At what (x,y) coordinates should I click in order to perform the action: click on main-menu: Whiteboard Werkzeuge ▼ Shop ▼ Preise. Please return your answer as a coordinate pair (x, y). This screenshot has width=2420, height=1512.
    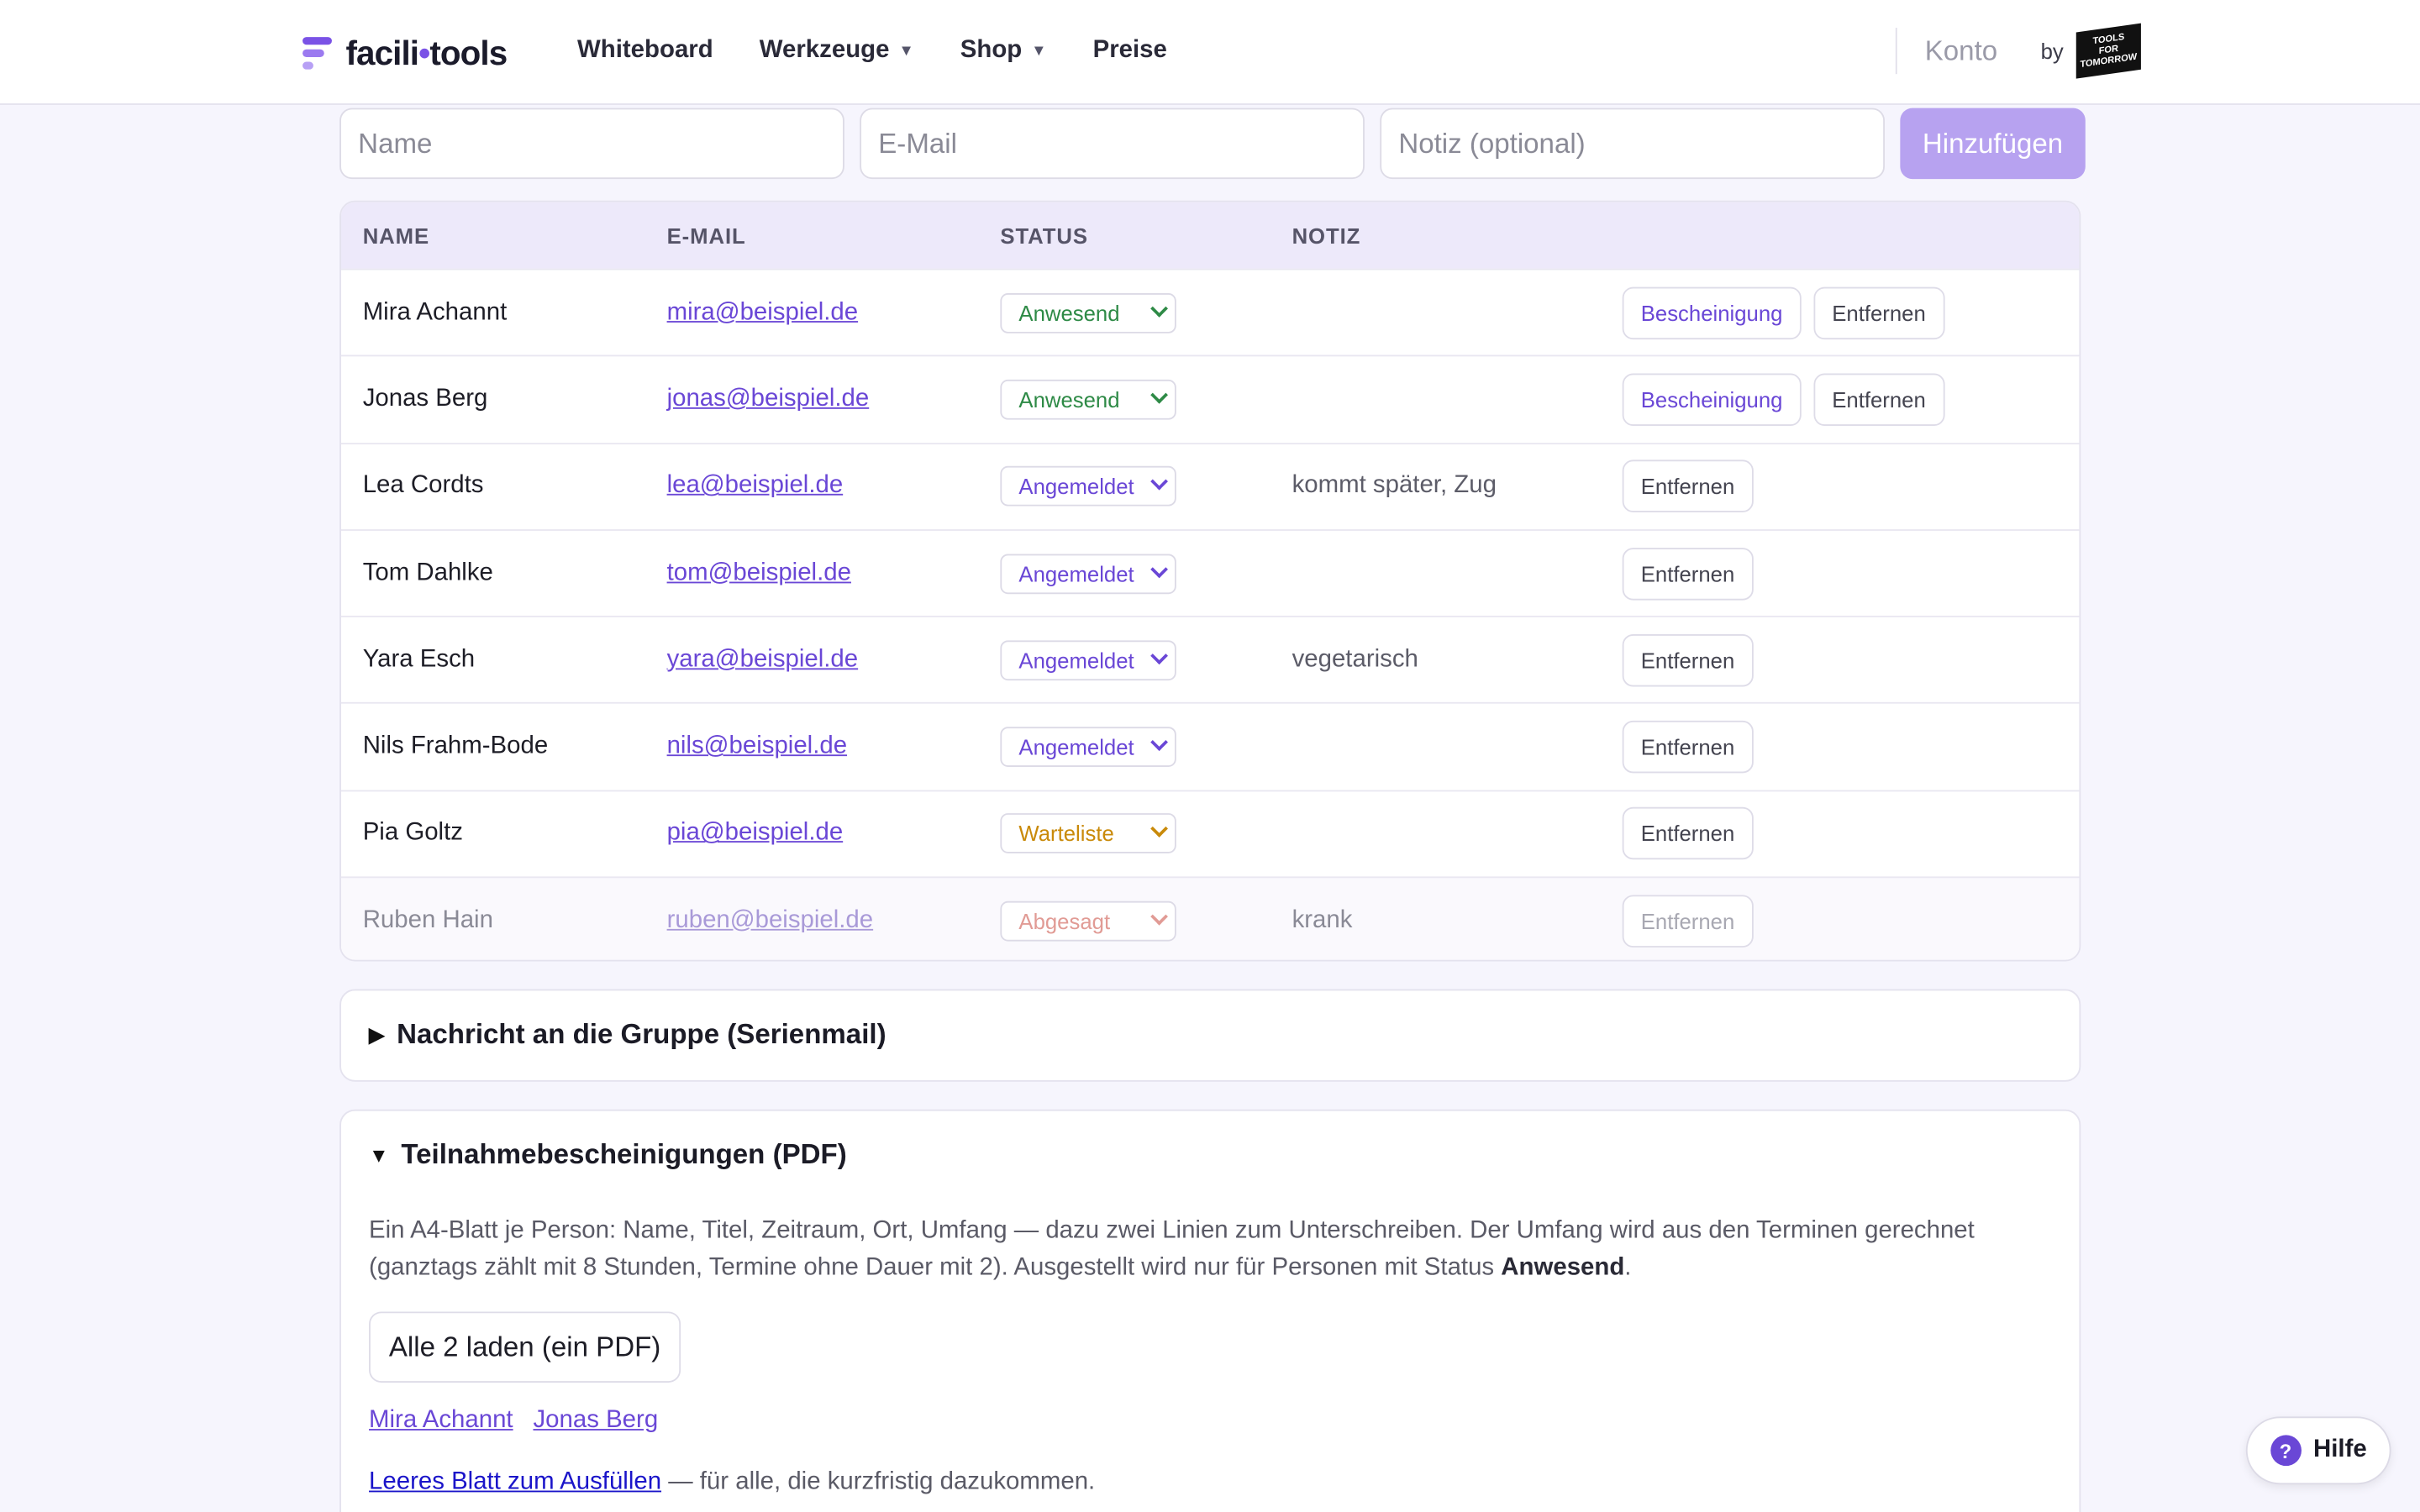
    Looking at the image, I should click on (872, 51).